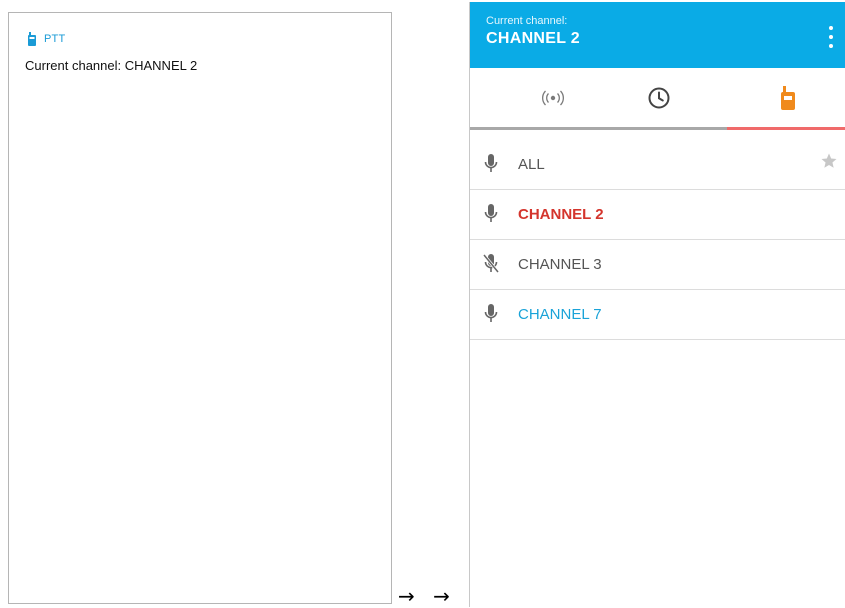 Image resolution: width=845 pixels, height=608 pixels. I want to click on star-icon, so click(829, 161).